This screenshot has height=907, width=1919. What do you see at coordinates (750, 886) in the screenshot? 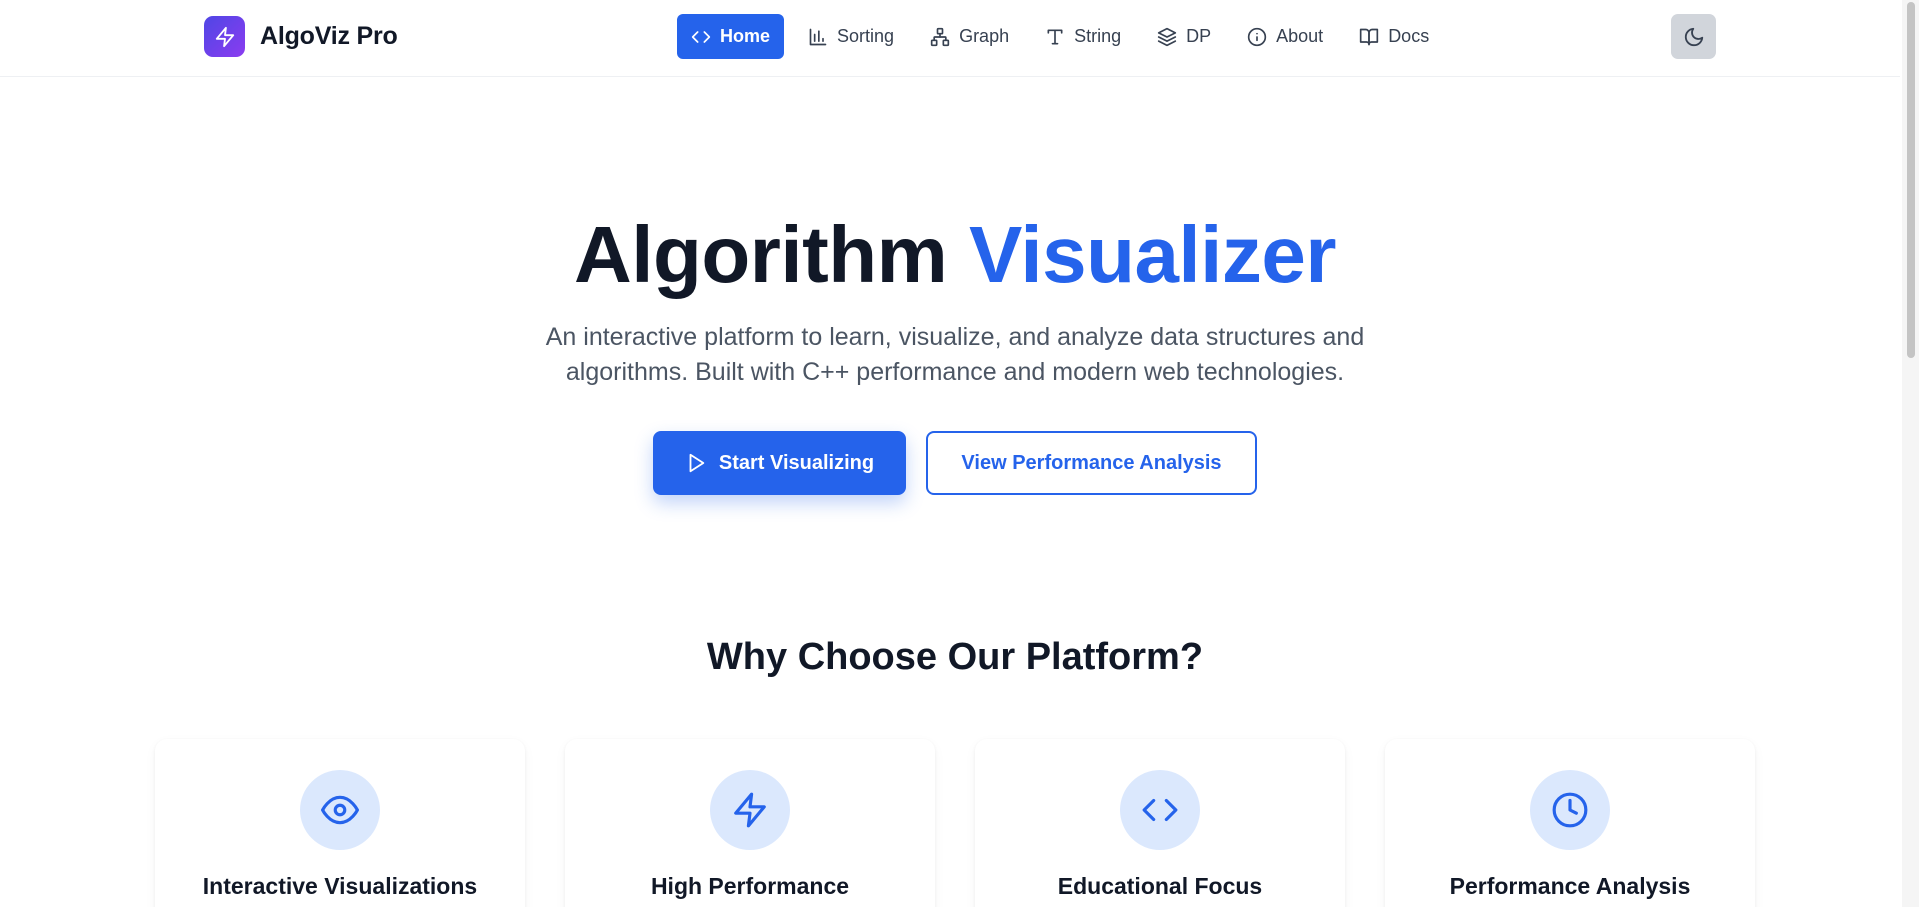
I see `feature-card-title: High Performance` at bounding box center [750, 886].